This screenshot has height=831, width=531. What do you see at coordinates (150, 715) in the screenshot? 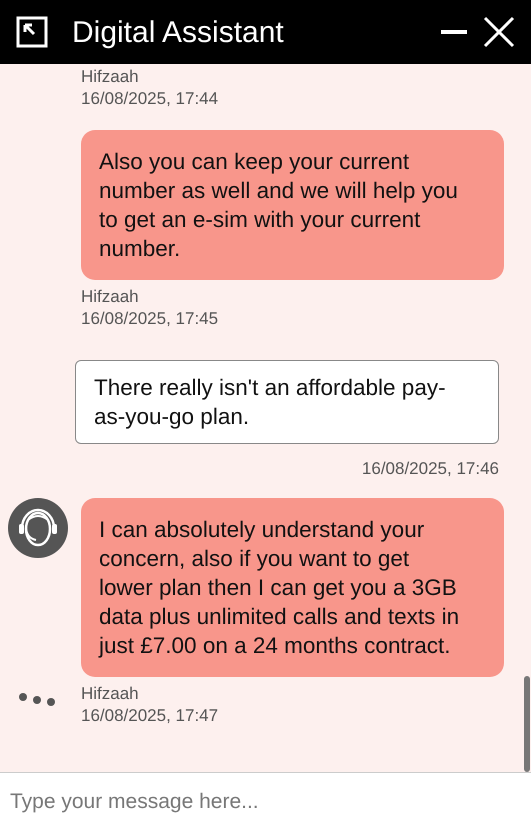
I see `message-time: 16/08/2025, 17:47` at bounding box center [150, 715].